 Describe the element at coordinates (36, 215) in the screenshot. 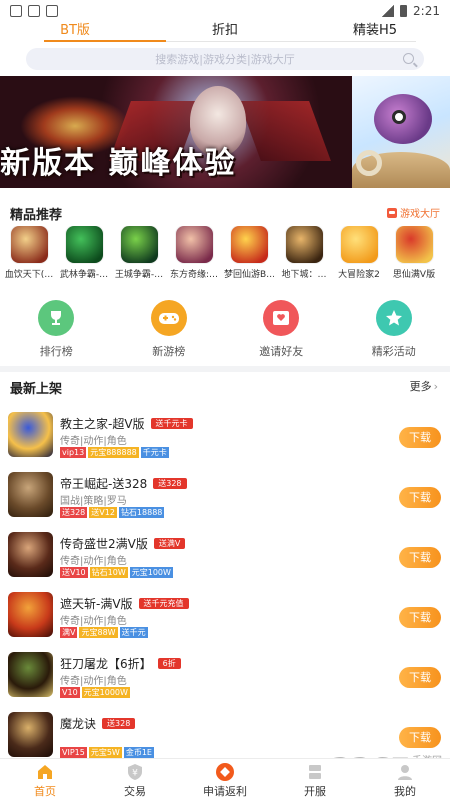

I see `recommended-title: 精品推荐` at that location.